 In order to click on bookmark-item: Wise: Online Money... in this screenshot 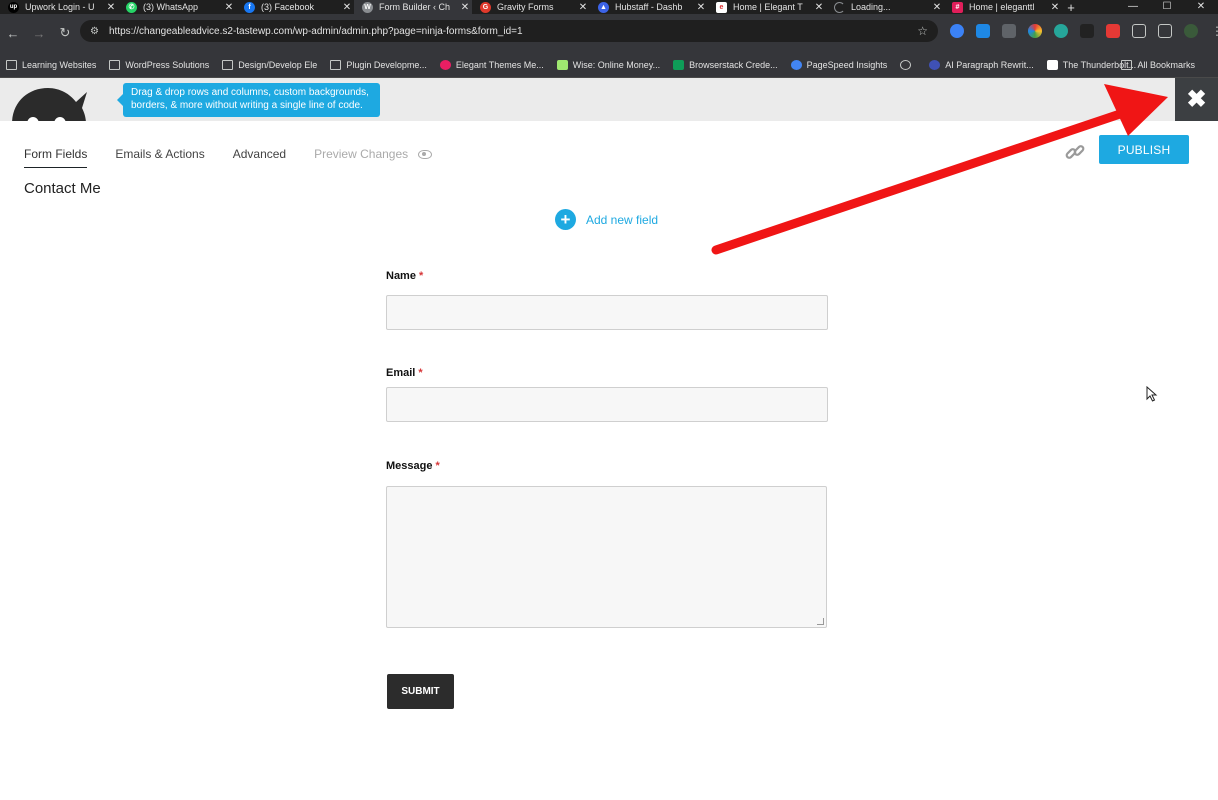, I will do `click(608, 64)`.